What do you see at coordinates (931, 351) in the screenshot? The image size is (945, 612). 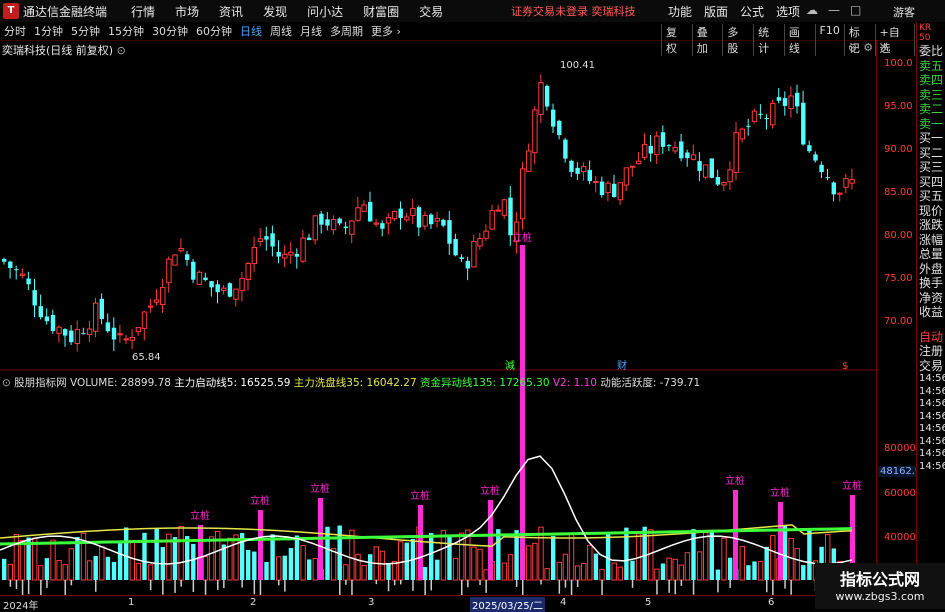 I see `side-item-register: 注册` at bounding box center [931, 351].